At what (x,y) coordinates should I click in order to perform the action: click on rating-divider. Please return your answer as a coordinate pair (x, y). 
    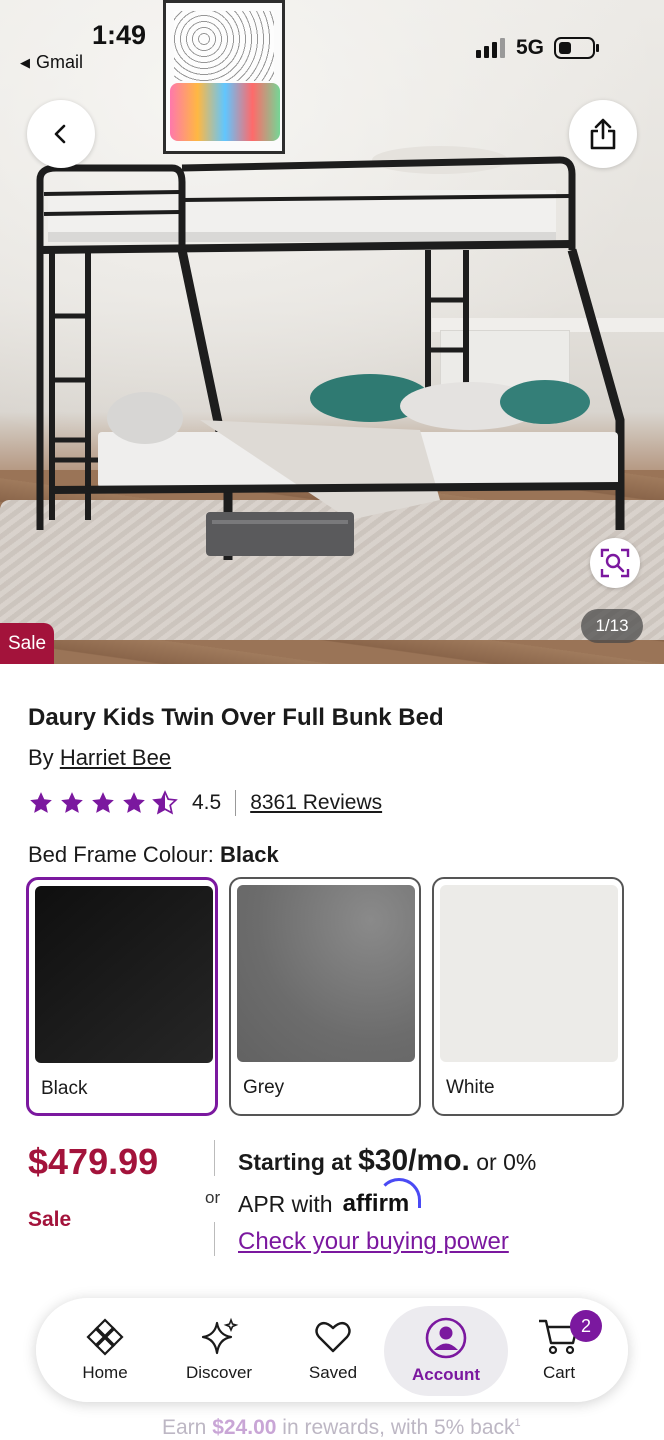
    Looking at the image, I should click on (236, 803).